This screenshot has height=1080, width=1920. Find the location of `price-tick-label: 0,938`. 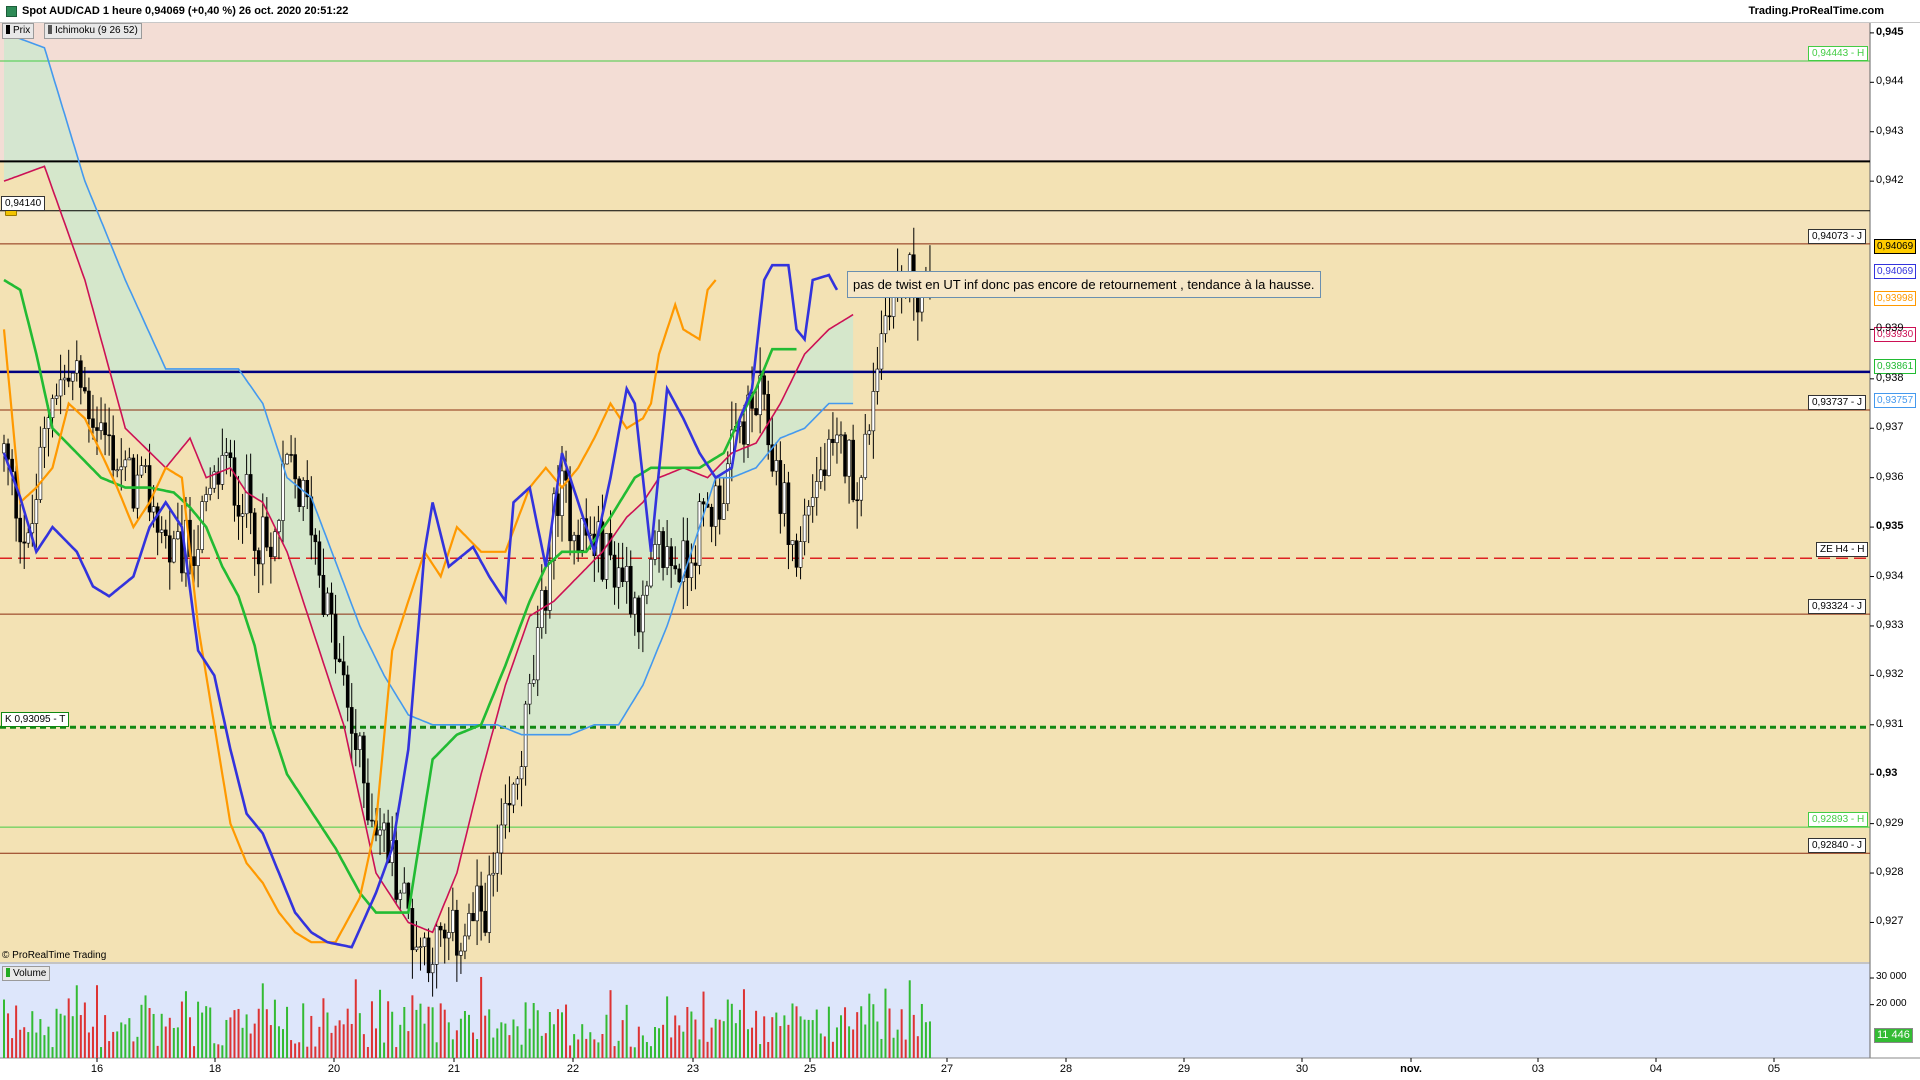

price-tick-label: 0,938 is located at coordinates (1890, 377).